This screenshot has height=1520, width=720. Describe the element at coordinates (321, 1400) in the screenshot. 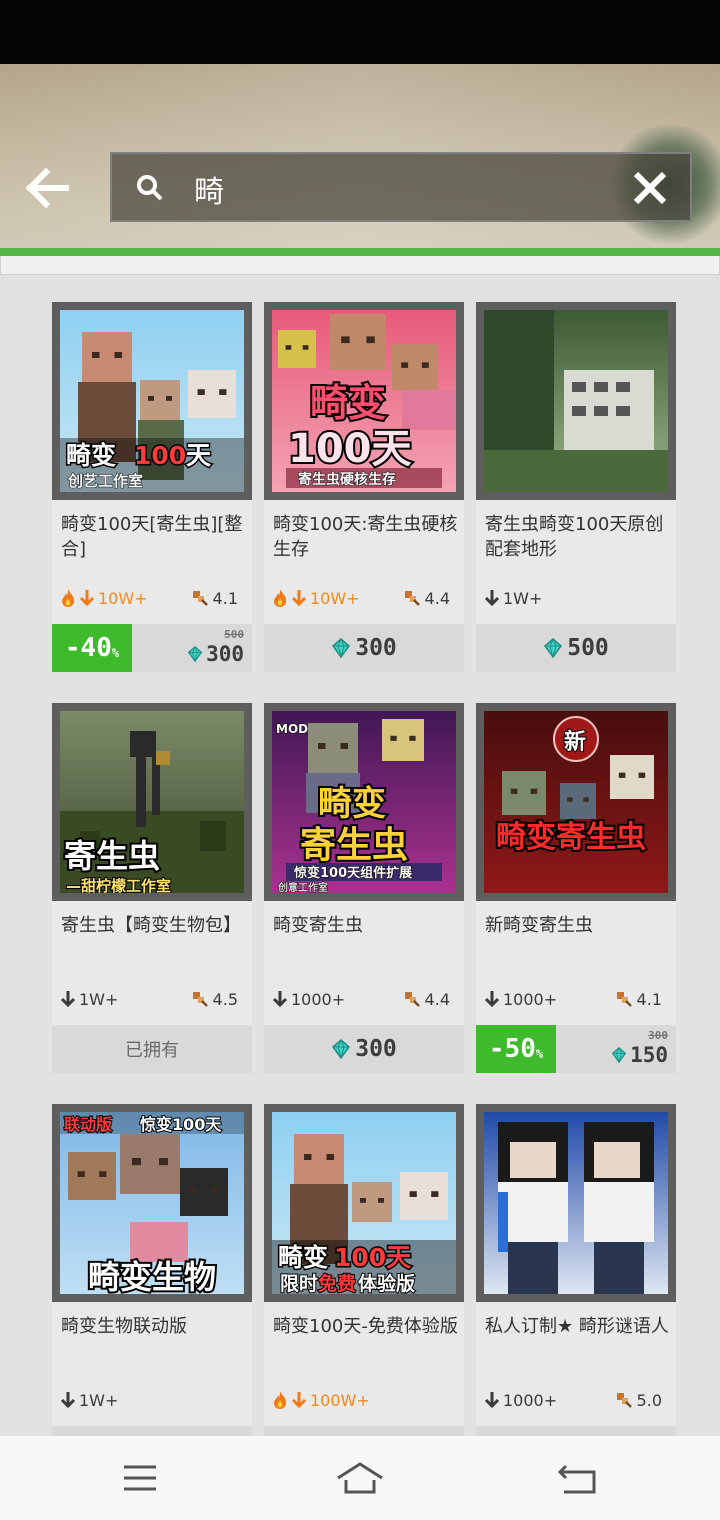

I see `download-count: 100W+` at that location.